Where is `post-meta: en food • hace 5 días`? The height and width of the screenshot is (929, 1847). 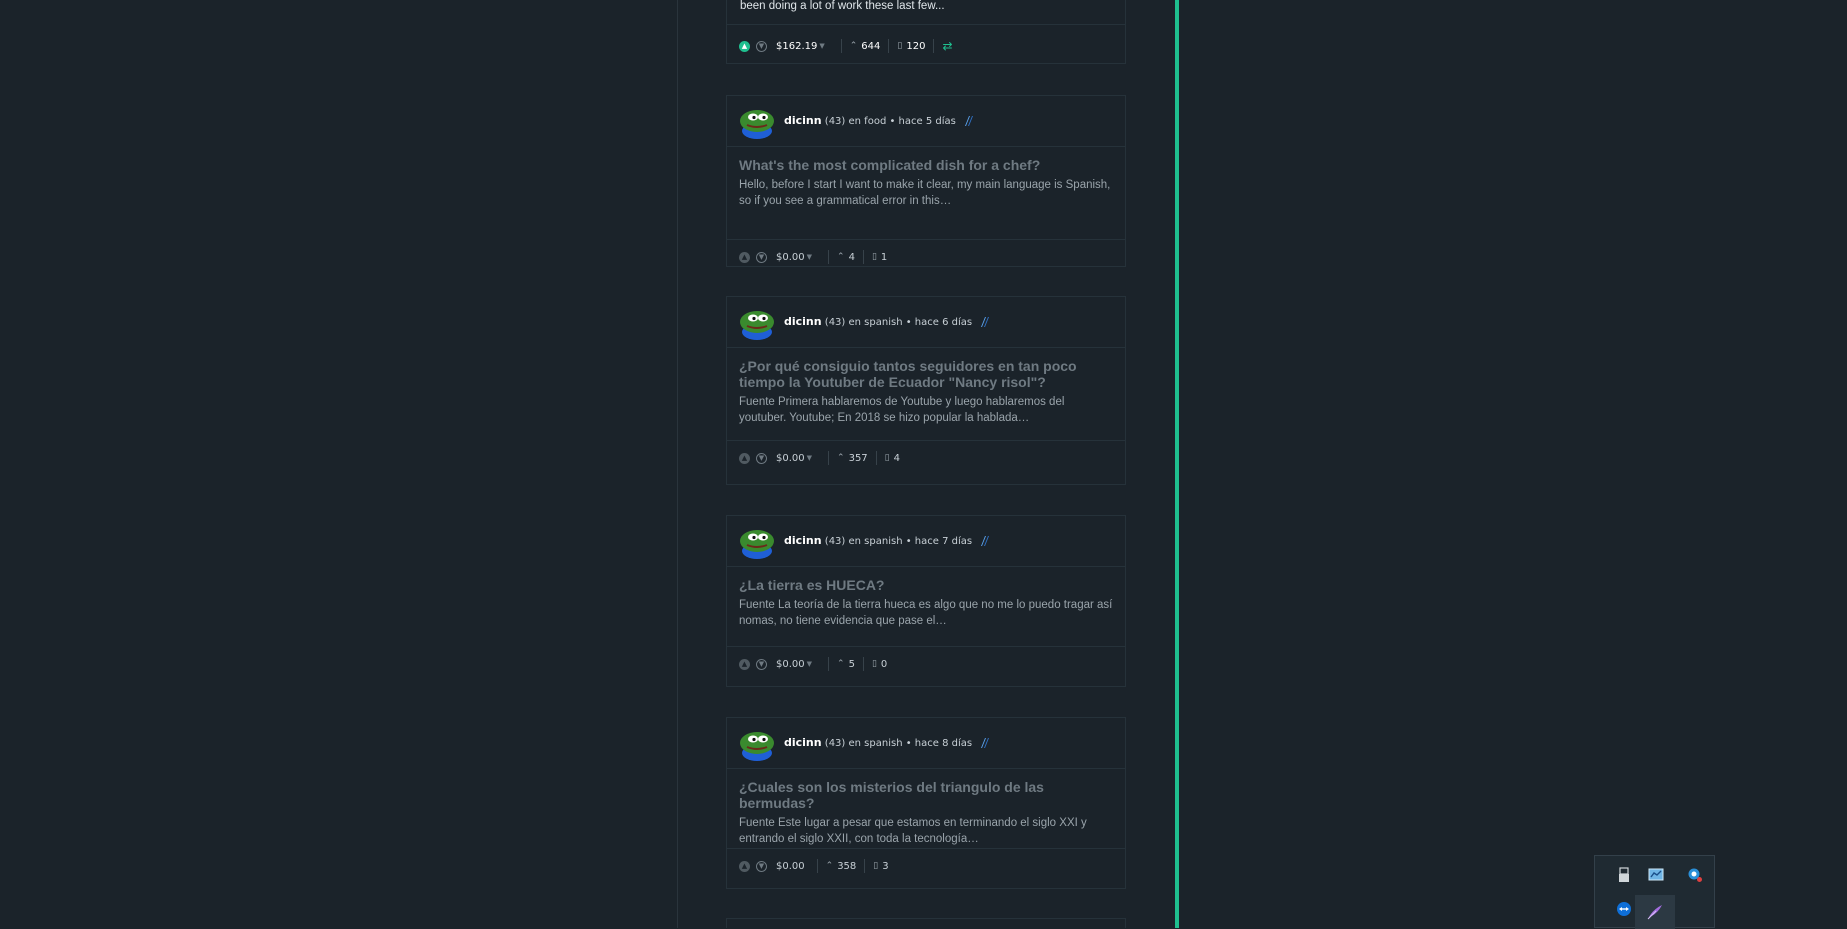 post-meta: en food • hace 5 días is located at coordinates (902, 121).